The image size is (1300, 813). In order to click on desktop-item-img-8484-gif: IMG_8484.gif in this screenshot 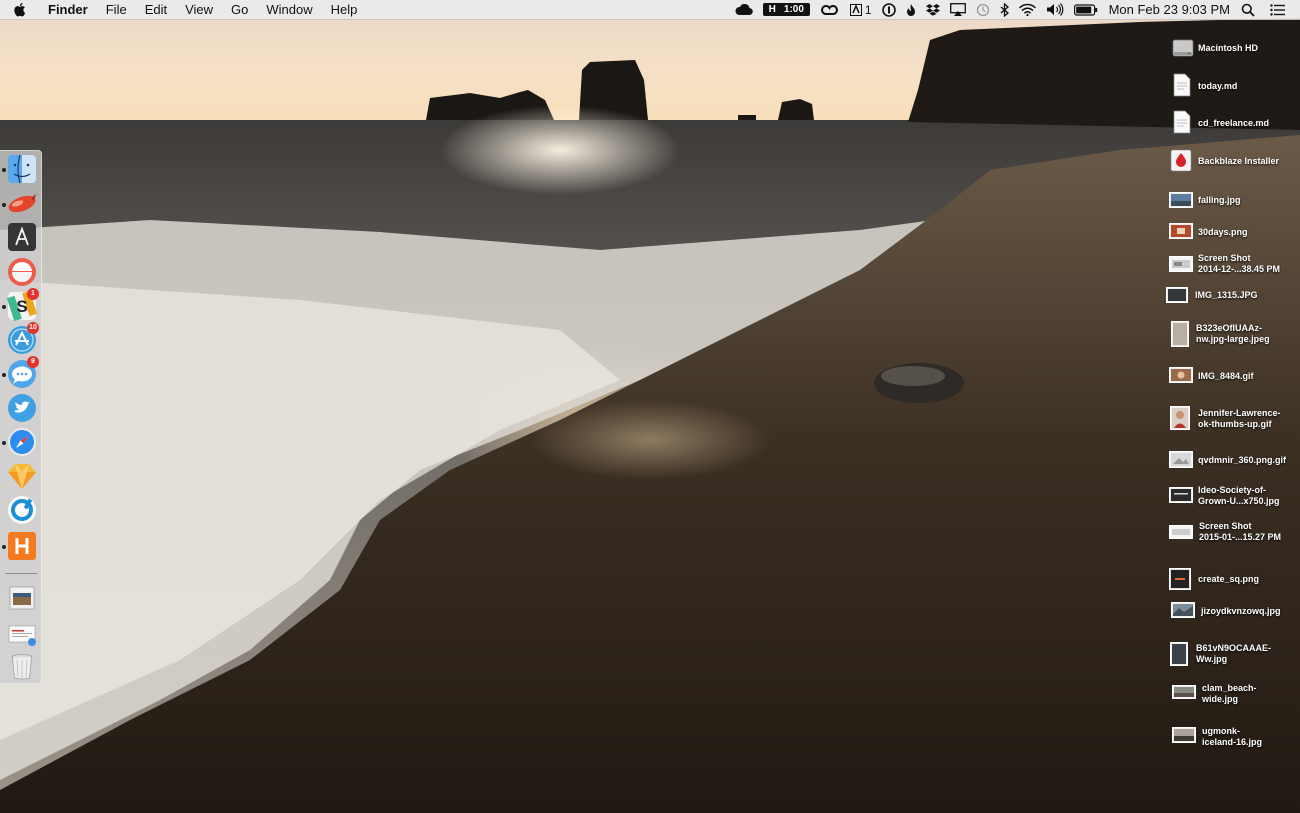, I will do `click(1233, 382)`.